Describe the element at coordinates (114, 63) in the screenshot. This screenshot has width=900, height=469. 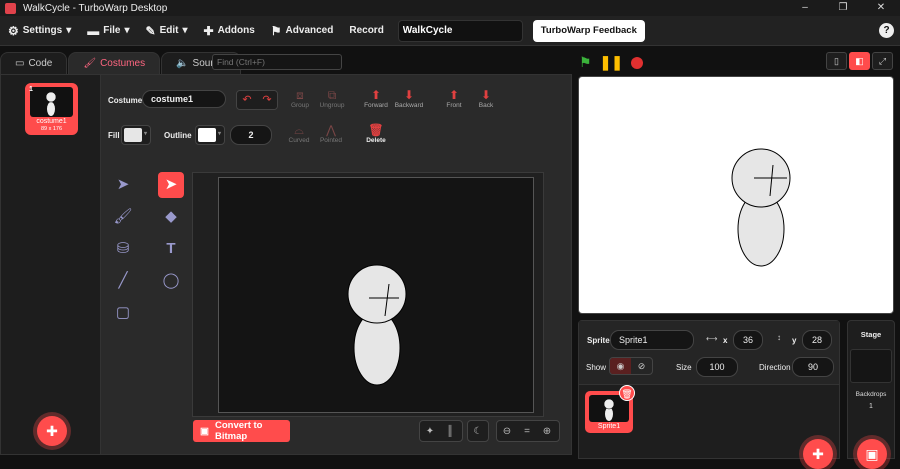
I see `tab-costumes: 🖌 Costumes` at that location.